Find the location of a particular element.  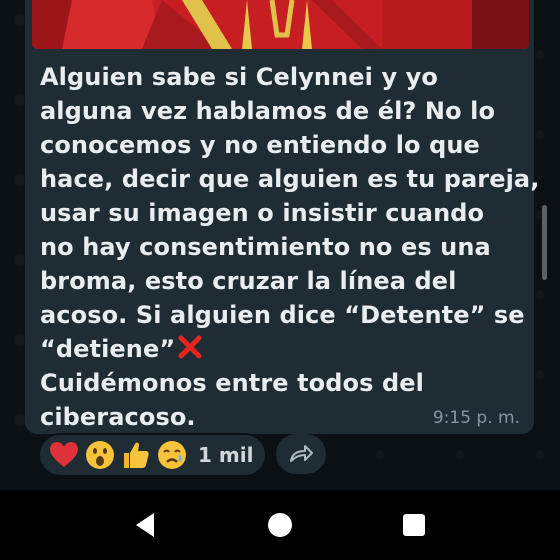

cross-mark-icon is located at coordinates (190, 347).